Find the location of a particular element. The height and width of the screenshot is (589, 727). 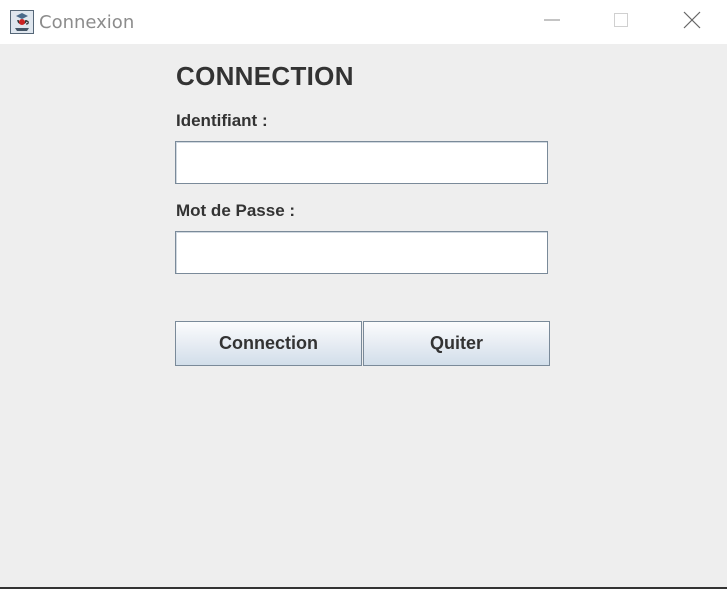

maximize-icon is located at coordinates (621, 22).